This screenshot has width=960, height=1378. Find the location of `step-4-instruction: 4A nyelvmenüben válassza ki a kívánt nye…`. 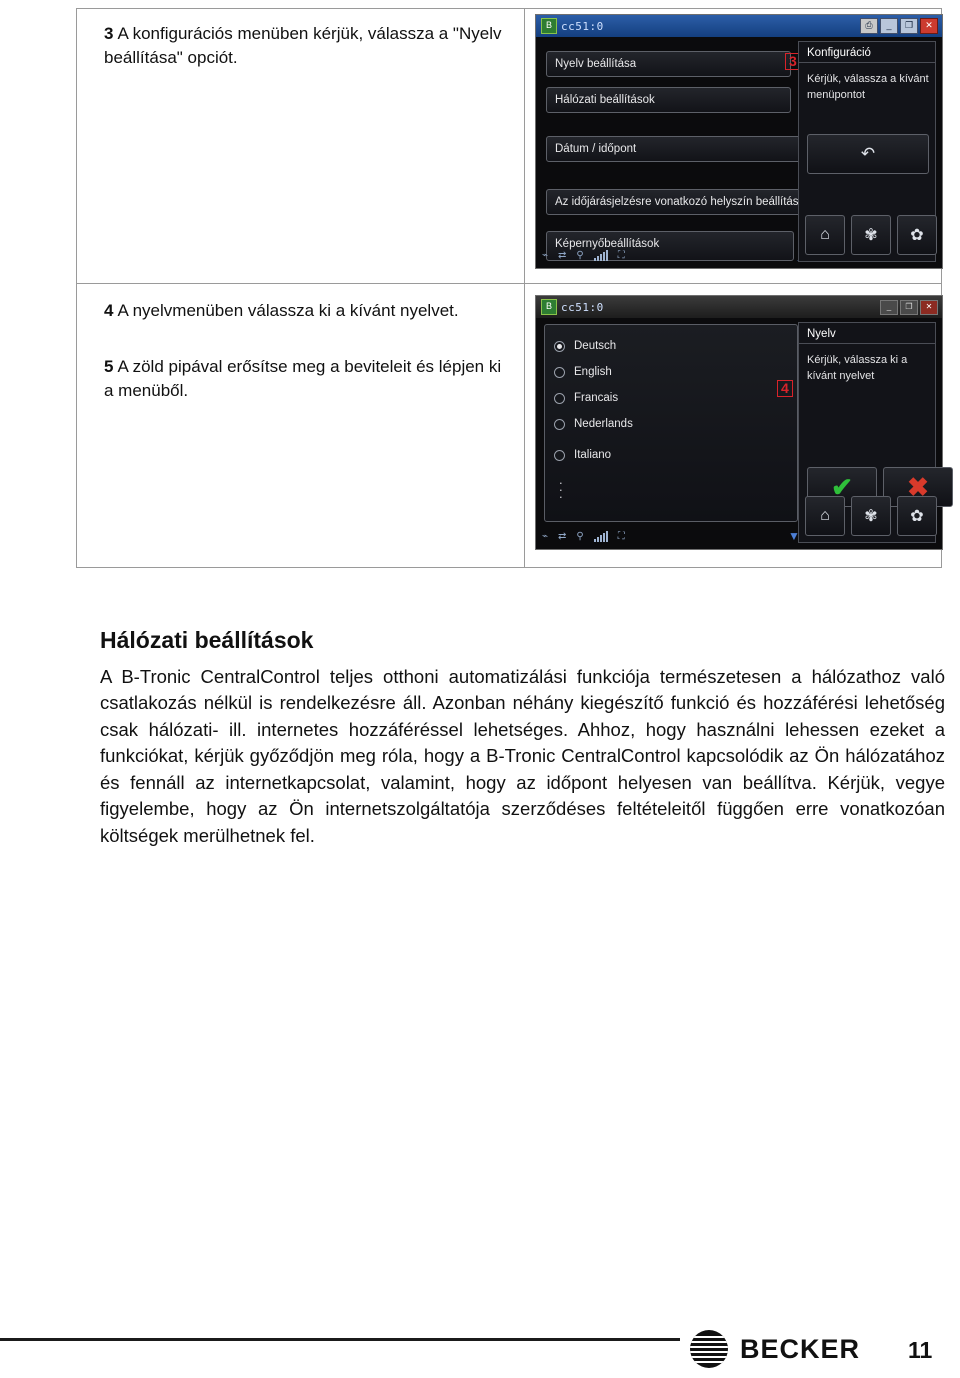

step-4-instruction: 4A nyelvmenüben válassza ki a kívánt nye… is located at coordinates (304, 311).